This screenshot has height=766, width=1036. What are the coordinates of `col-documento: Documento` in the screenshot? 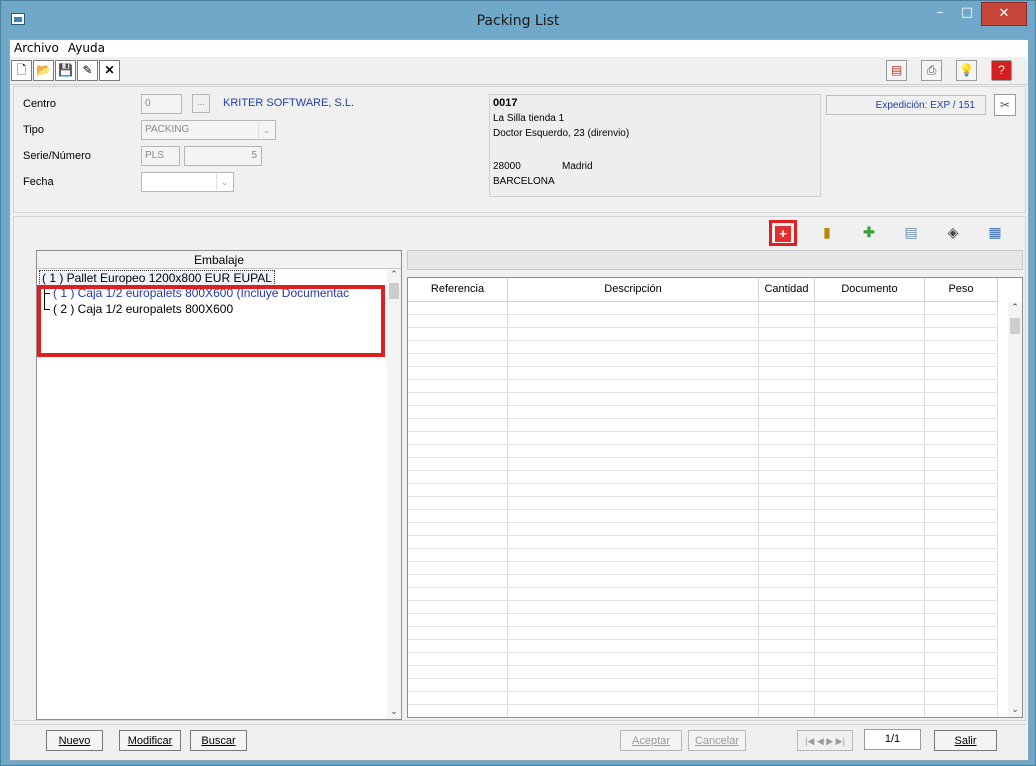 It's located at (870, 290).